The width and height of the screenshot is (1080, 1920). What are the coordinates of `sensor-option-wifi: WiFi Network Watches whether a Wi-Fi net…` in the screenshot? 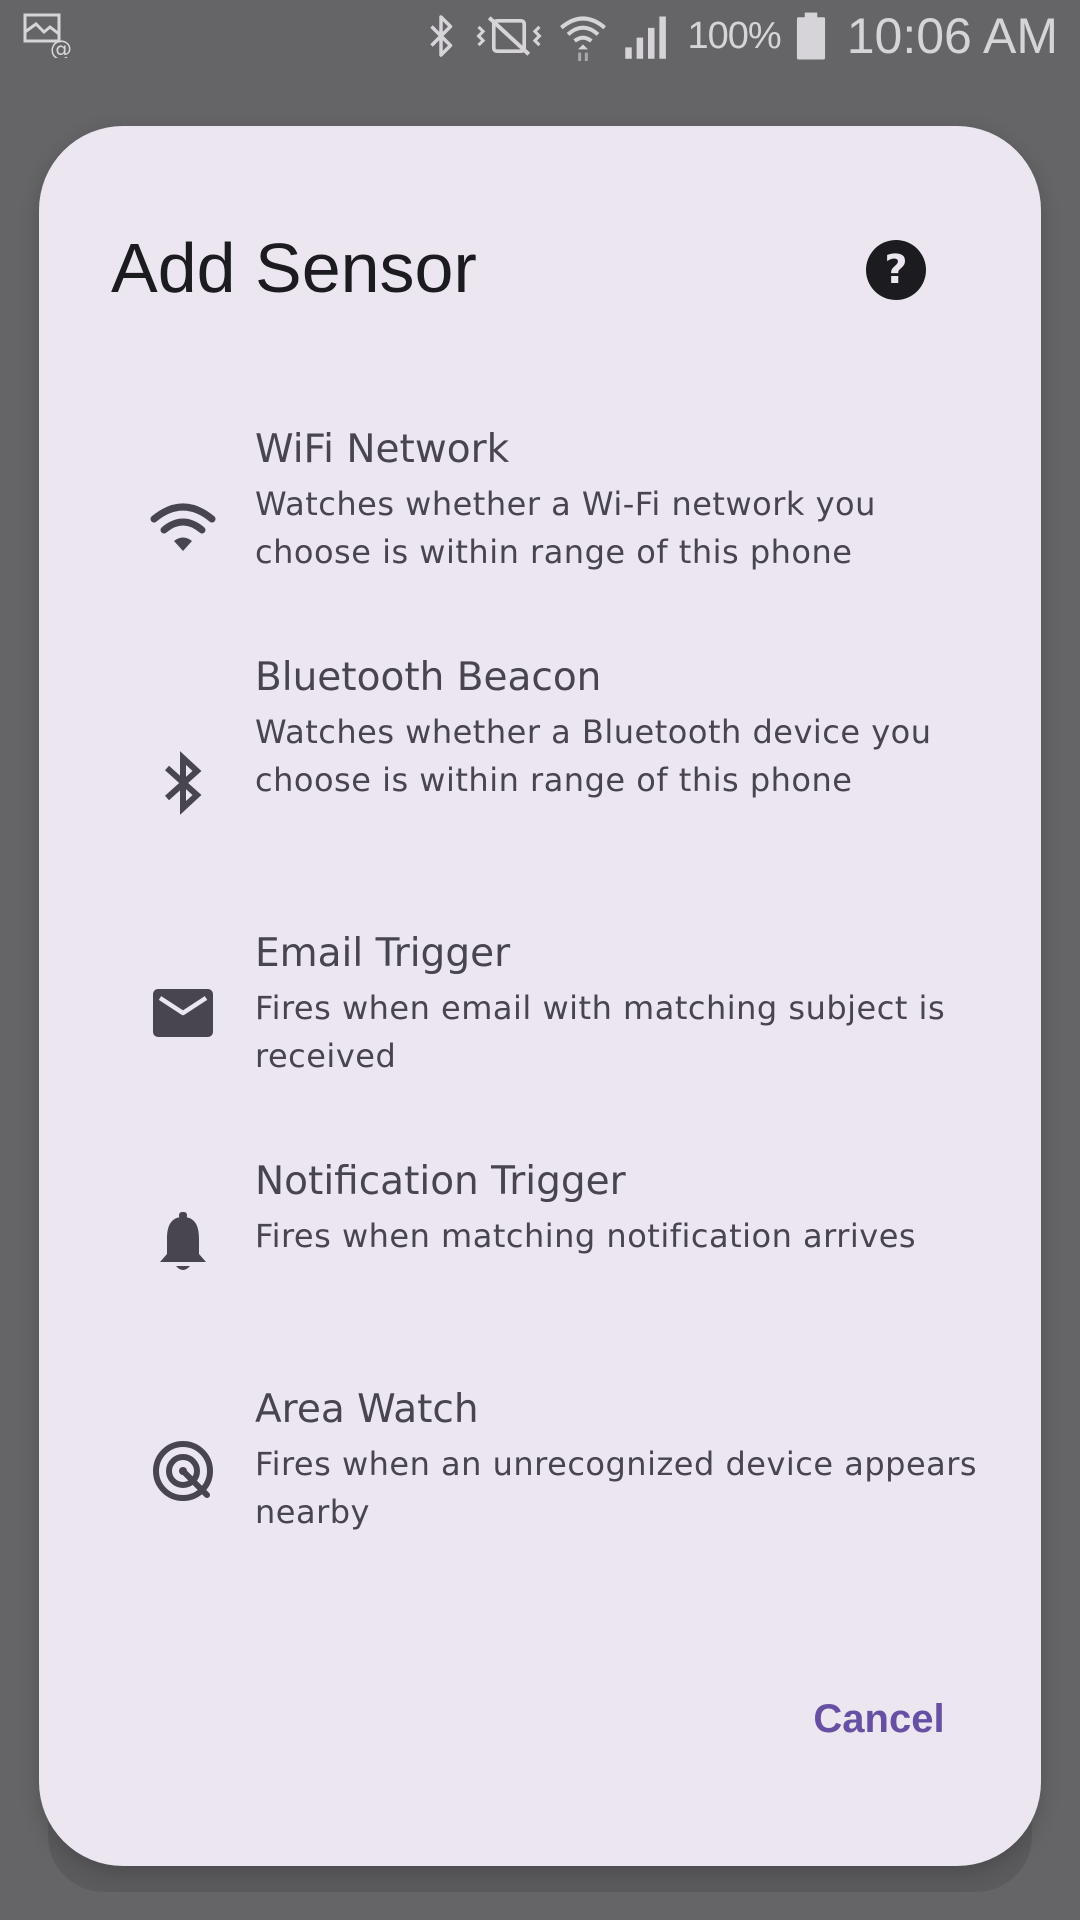 It's located at (540, 526).